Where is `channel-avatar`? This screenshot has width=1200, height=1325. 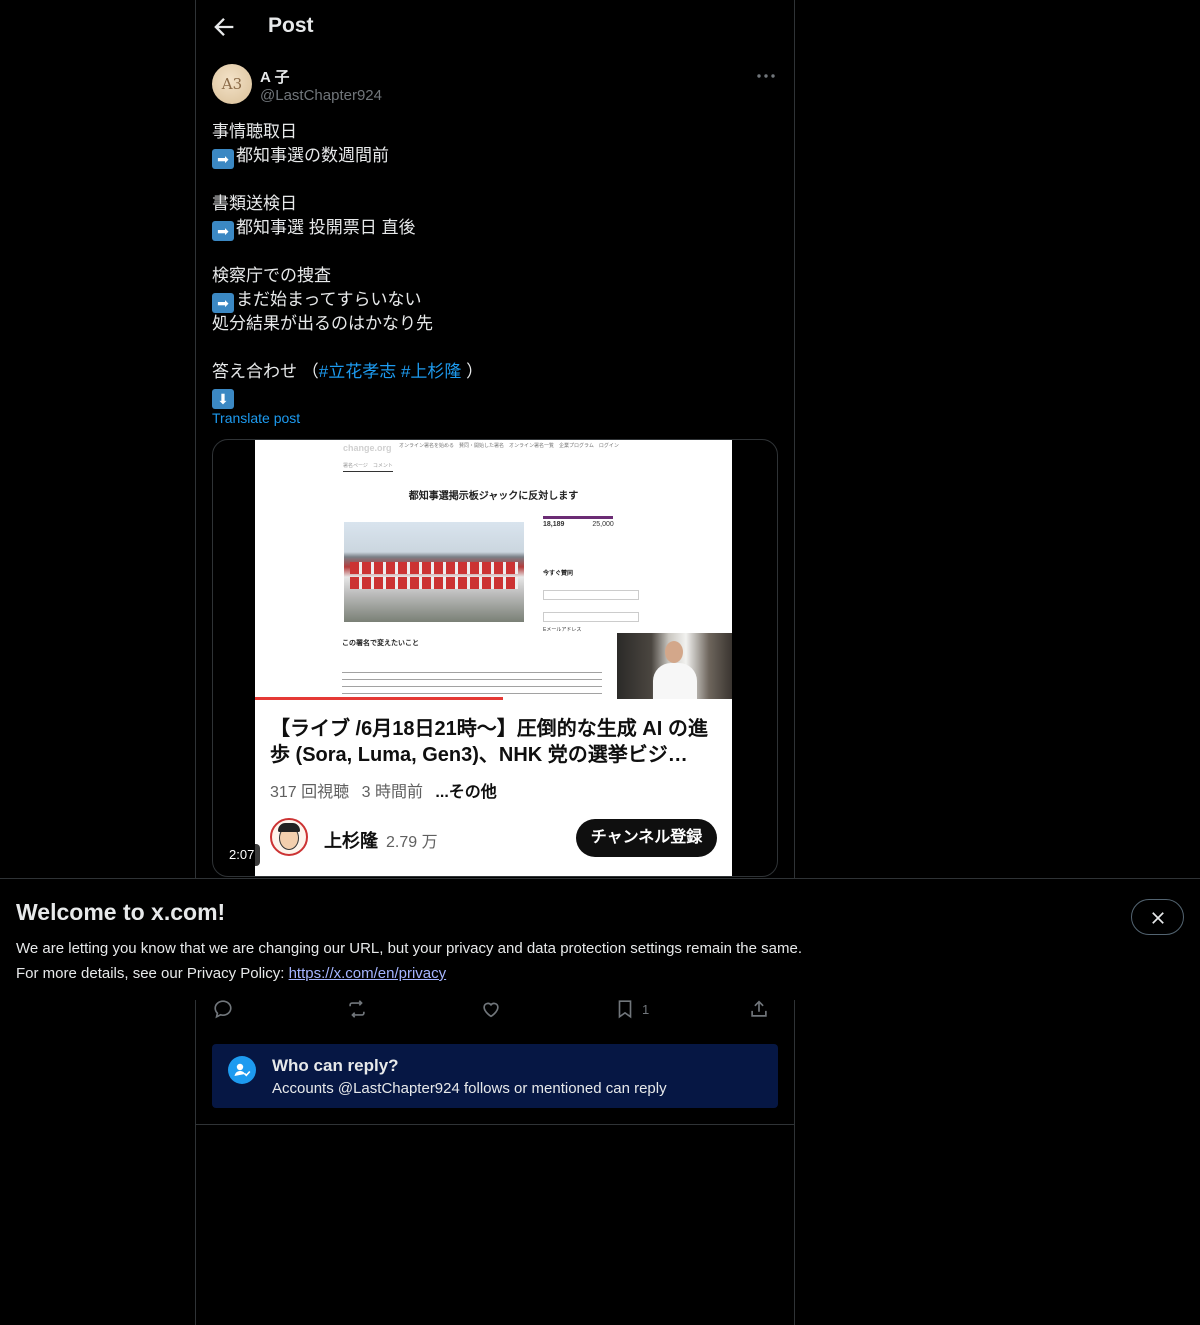 channel-avatar is located at coordinates (289, 837).